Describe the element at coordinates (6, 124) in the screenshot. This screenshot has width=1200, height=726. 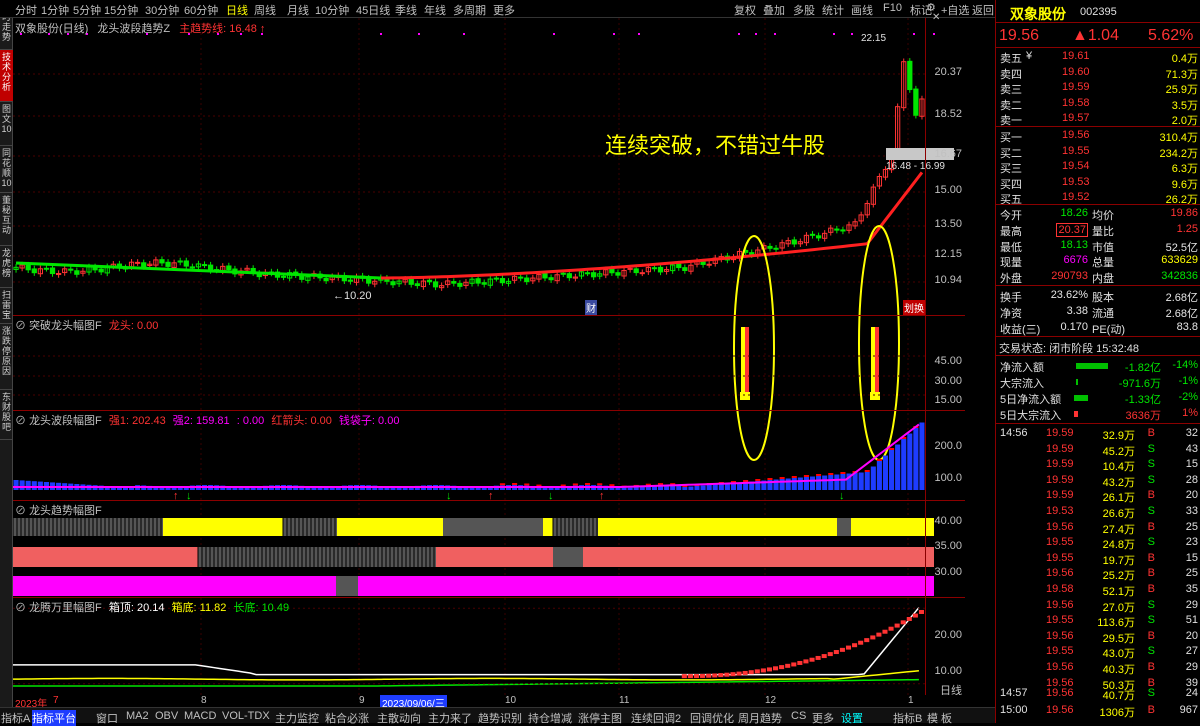
I see `leftnav-tab-2: 图文10` at that location.